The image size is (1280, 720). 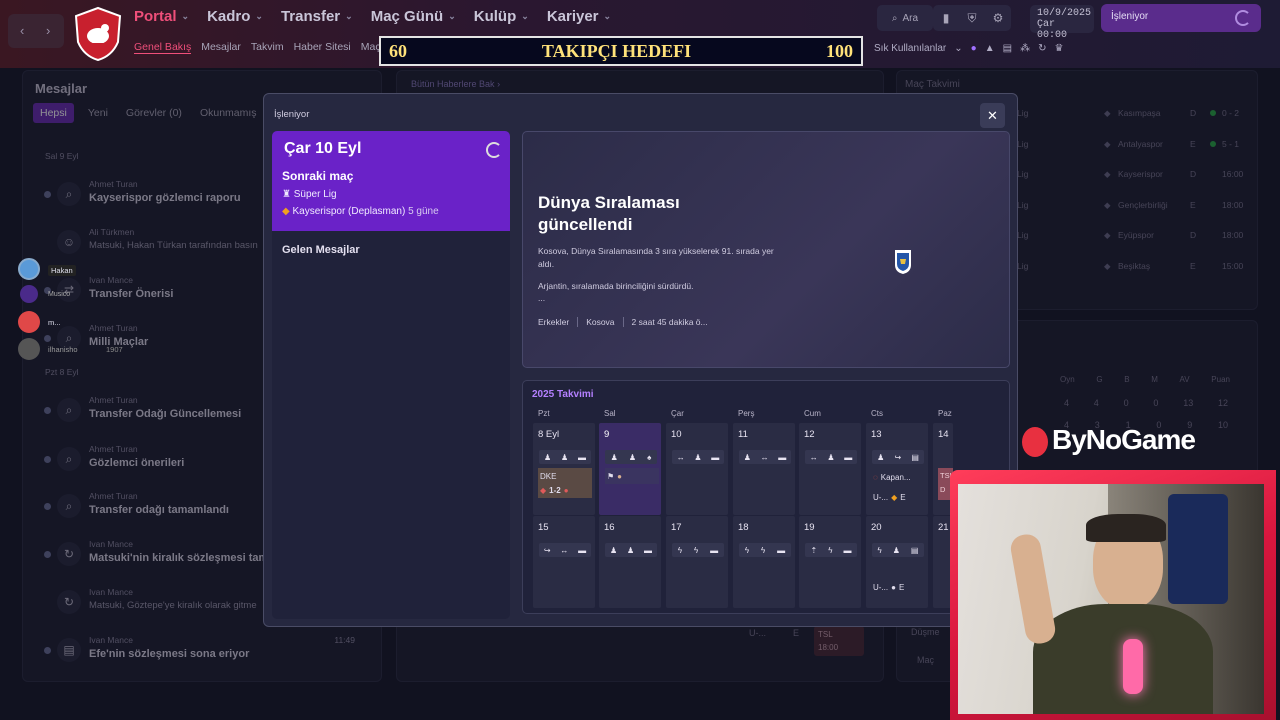 I want to click on continue-button: İşleniyor, so click(x=1181, y=18).